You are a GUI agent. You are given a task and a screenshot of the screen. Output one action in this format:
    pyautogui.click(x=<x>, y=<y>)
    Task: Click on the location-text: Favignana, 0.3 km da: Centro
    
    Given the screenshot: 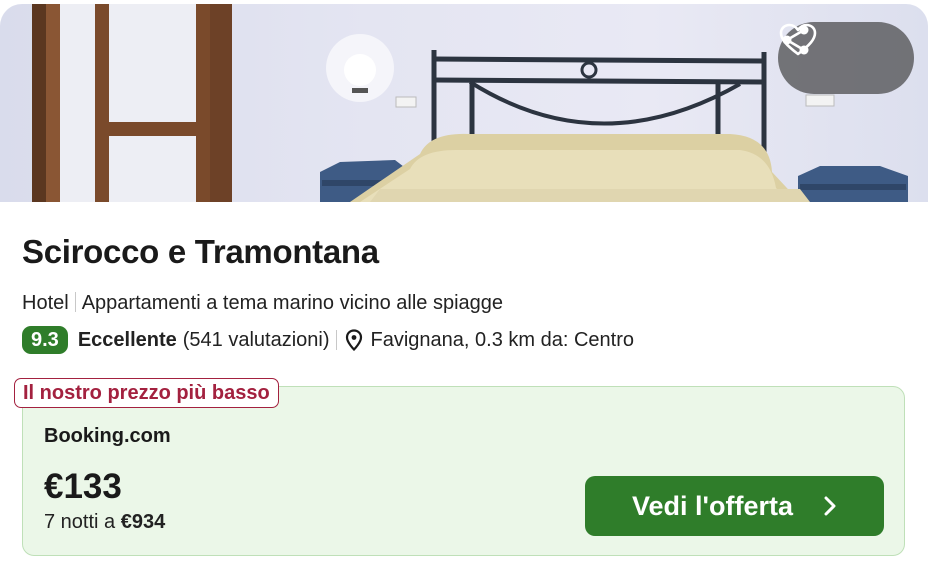 What is the action you would take?
    pyautogui.click(x=502, y=340)
    